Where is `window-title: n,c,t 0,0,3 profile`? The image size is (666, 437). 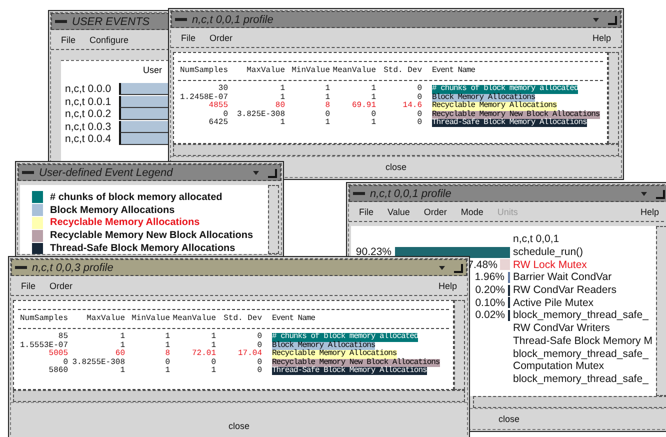 window-title: n,c,t 0,0,3 profile is located at coordinates (73, 268).